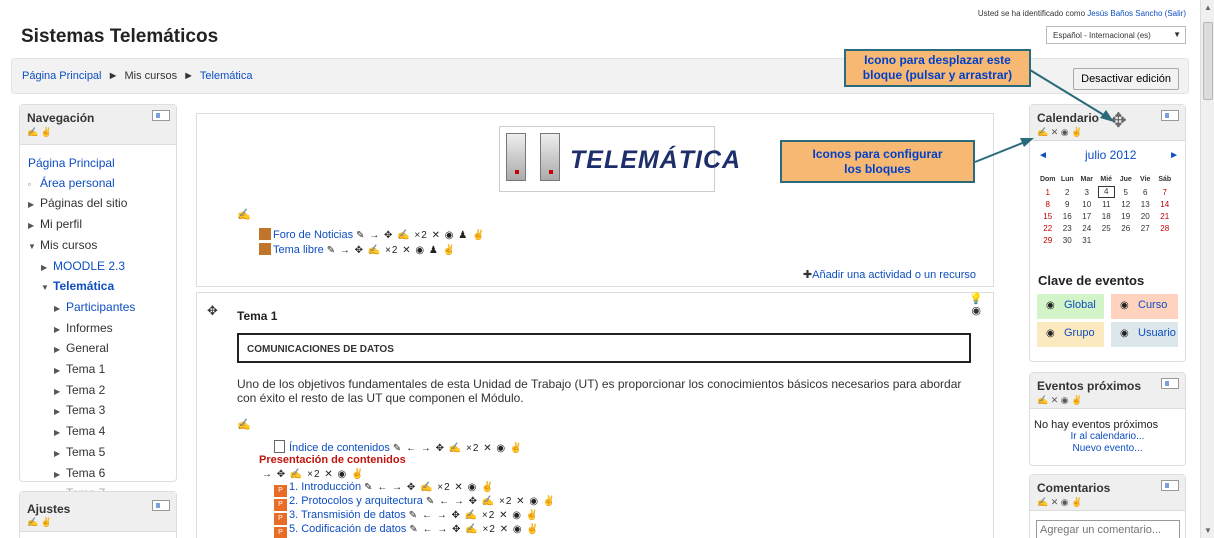 The height and width of the screenshot is (538, 1214). What do you see at coordinates (1068, 192) in the screenshot?
I see `calendar-day: 2` at bounding box center [1068, 192].